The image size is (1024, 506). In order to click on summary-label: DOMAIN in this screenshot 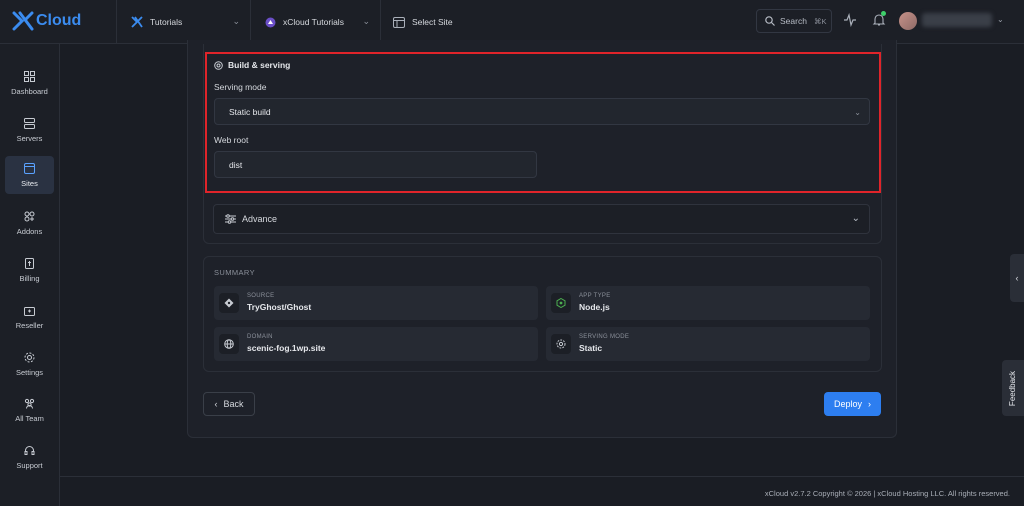, I will do `click(260, 337)`.